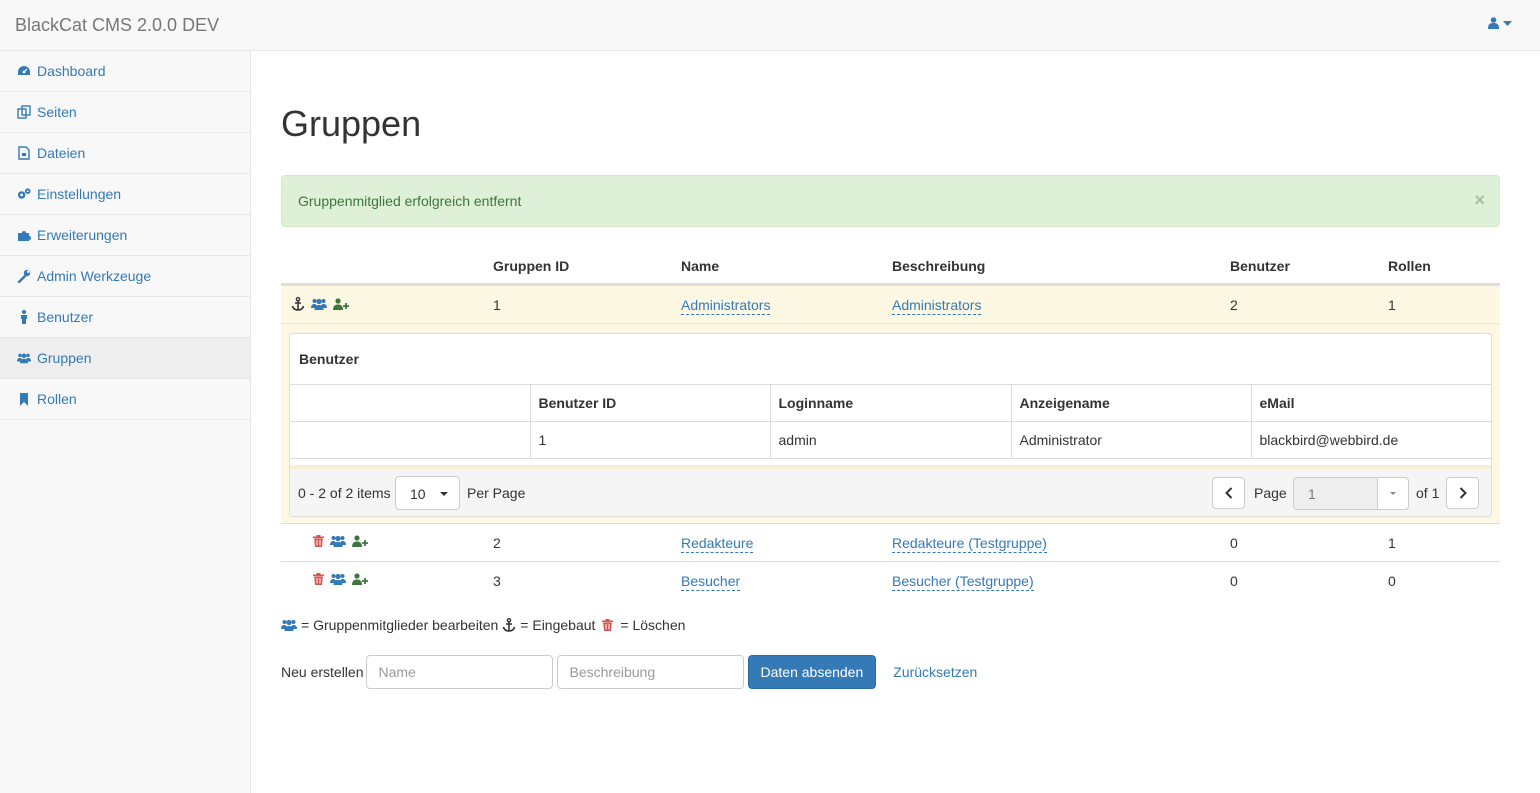 This screenshot has width=1540, height=793. What do you see at coordinates (1479, 200) in the screenshot?
I see `close-icon: ×` at bounding box center [1479, 200].